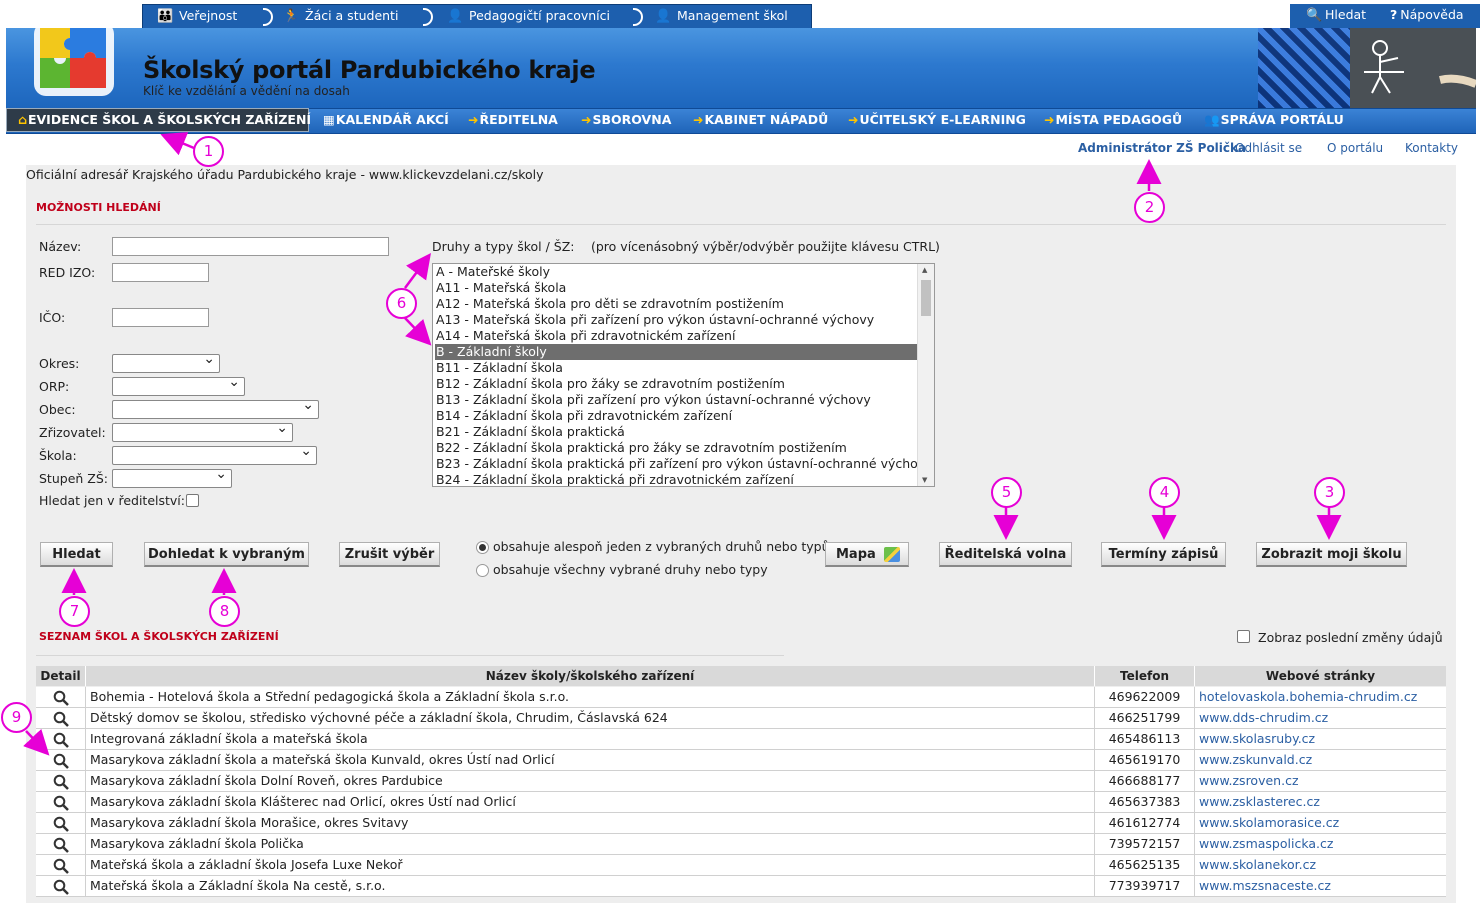 The width and height of the screenshot is (1481, 903). What do you see at coordinates (401, 303) in the screenshot?
I see `annotation-badge: 6` at bounding box center [401, 303].